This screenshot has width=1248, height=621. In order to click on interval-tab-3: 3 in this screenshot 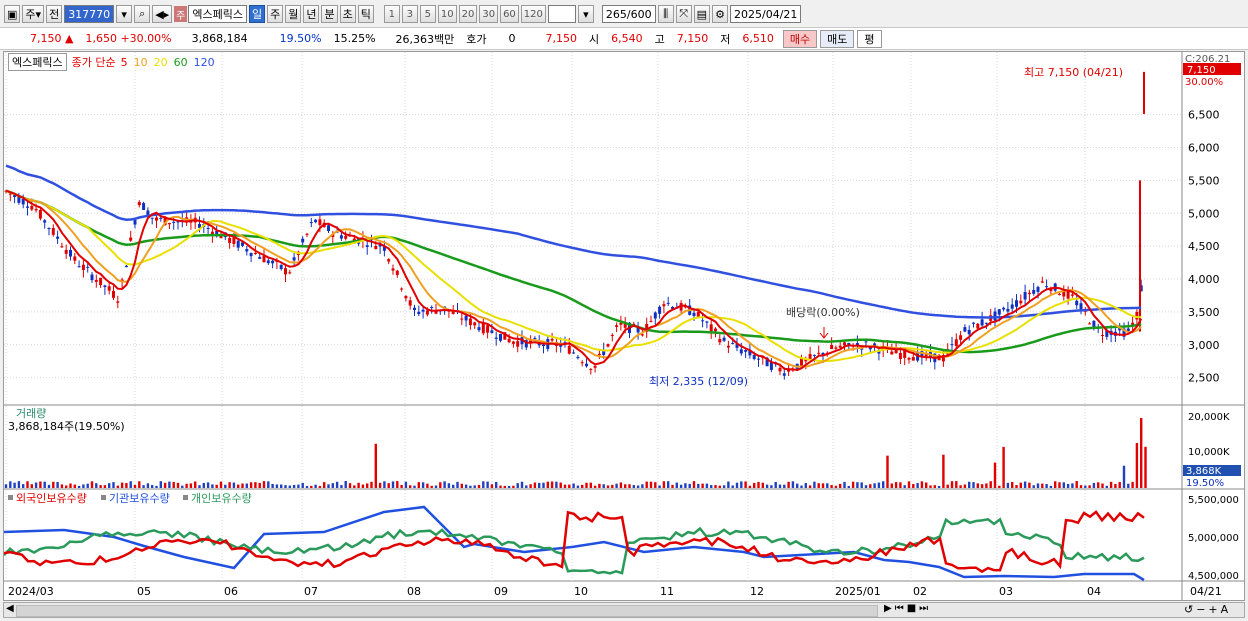, I will do `click(409, 14)`.